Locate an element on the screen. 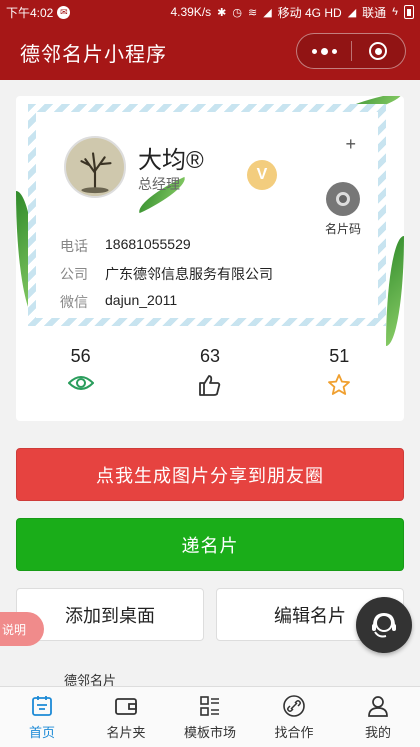  more-button is located at coordinates (324, 51).